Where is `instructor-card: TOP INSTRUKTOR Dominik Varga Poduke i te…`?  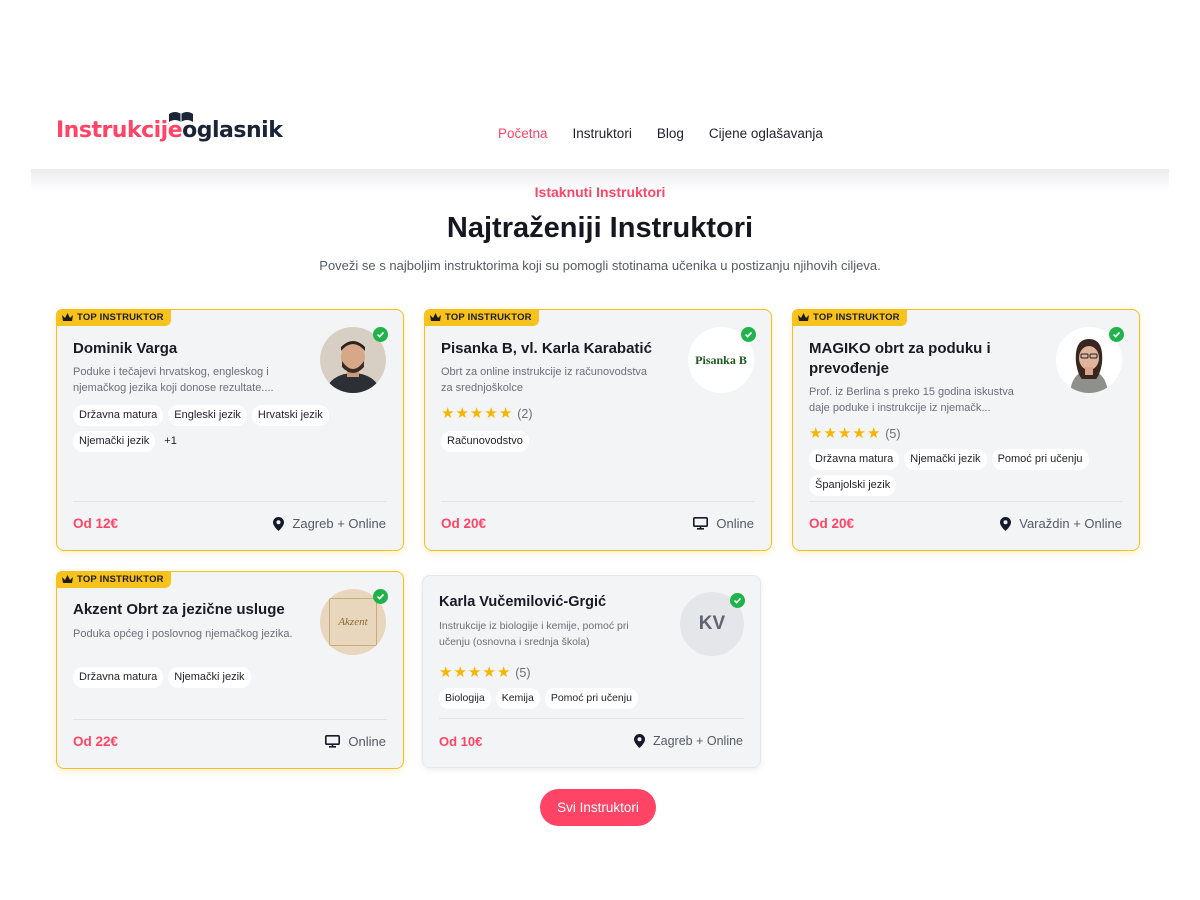 instructor-card: TOP INSTRUKTOR Dominik Varga Poduke i te… is located at coordinates (230, 430).